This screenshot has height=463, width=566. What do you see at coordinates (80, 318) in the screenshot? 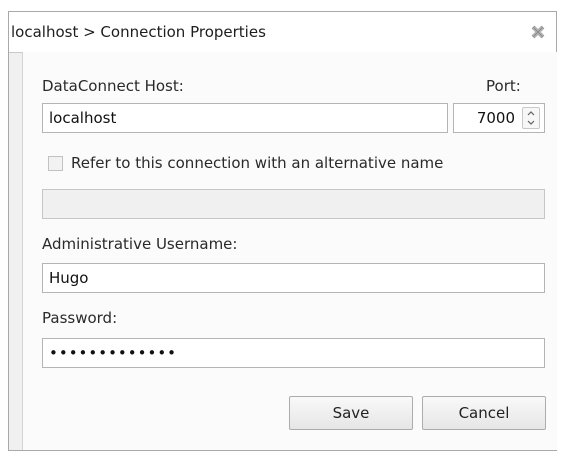
I see `password-label: Password:` at bounding box center [80, 318].